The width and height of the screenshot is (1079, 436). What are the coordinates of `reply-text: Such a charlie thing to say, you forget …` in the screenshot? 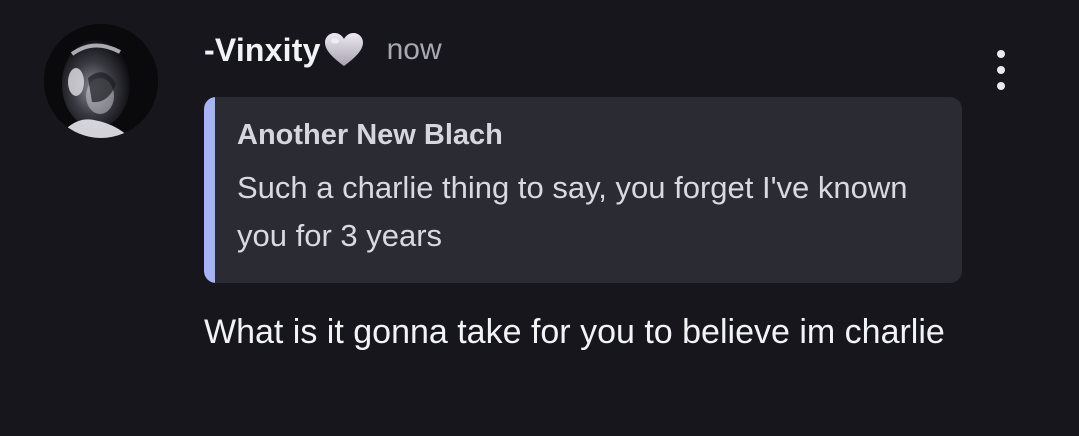 It's located at (572, 211).